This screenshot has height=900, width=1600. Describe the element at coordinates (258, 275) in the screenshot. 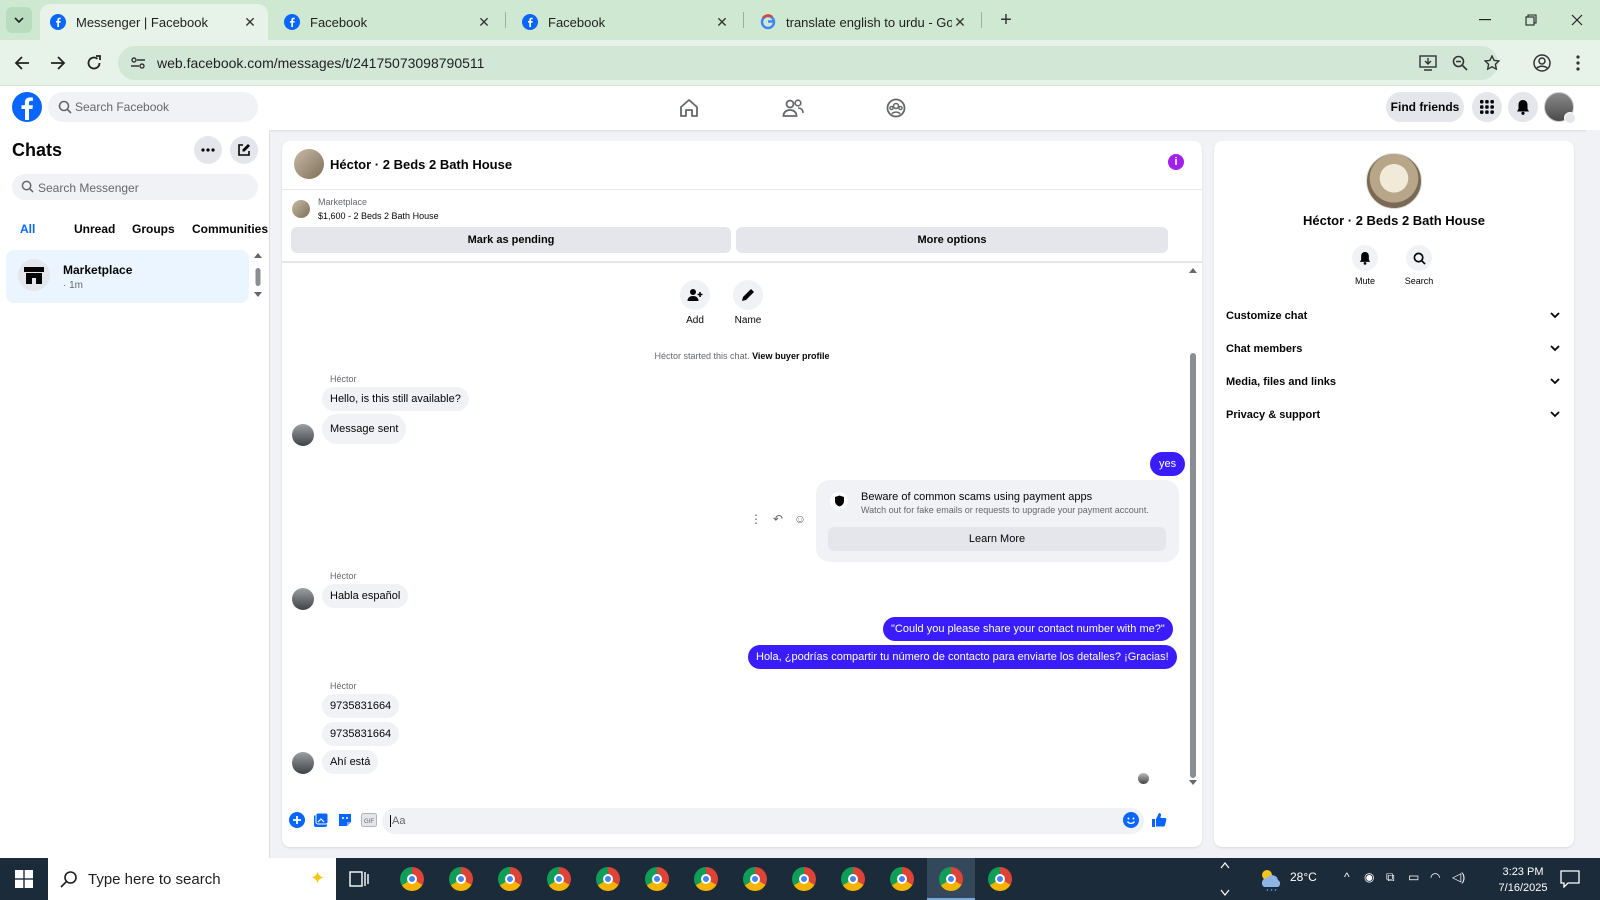

I see `sidebar-scrollbar` at that location.